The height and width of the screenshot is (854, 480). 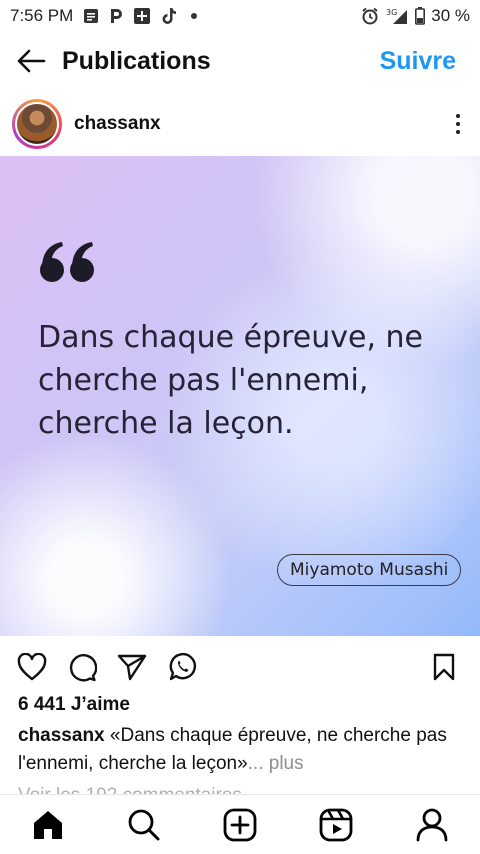 What do you see at coordinates (240, 124) in the screenshot?
I see `post-author-row: chassanx` at bounding box center [240, 124].